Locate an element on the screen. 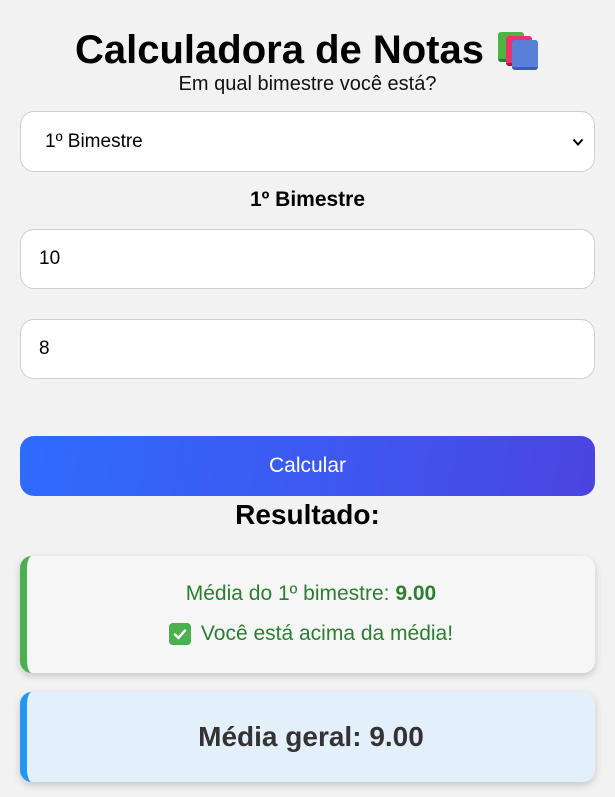 This screenshot has width=615, height=797. page-title: Calculadora de Notas is located at coordinates (279, 50).